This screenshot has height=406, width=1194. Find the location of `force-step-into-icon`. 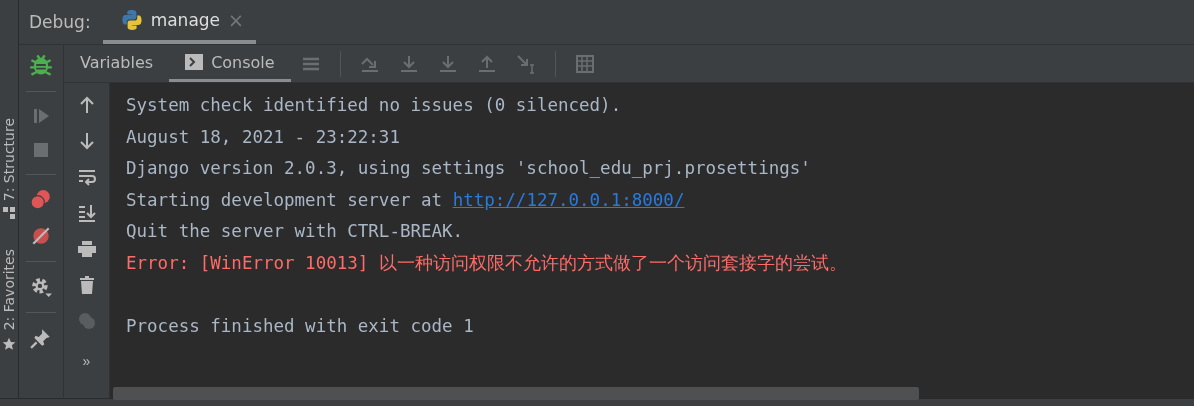

force-step-into-icon is located at coordinates (447, 63).